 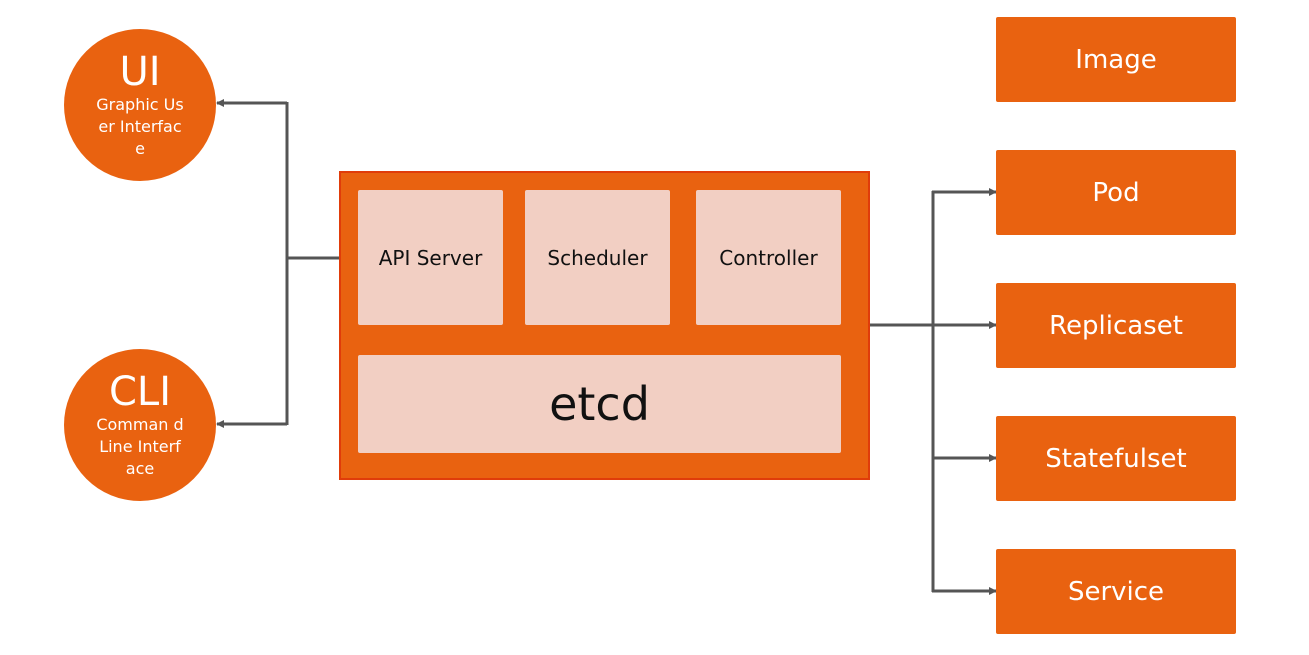 What do you see at coordinates (1116, 591) in the screenshot?
I see `resource-service: Service` at bounding box center [1116, 591].